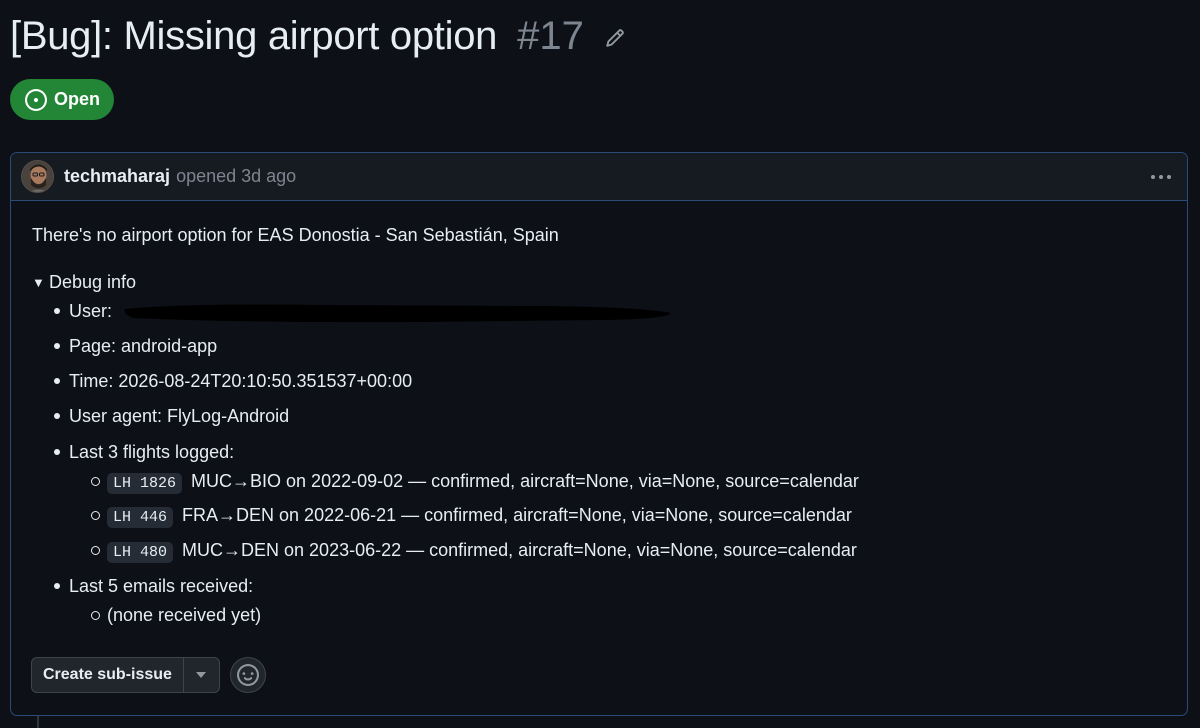 This screenshot has width=1200, height=728. I want to click on comment-footer: Create sub-issue, so click(148, 675).